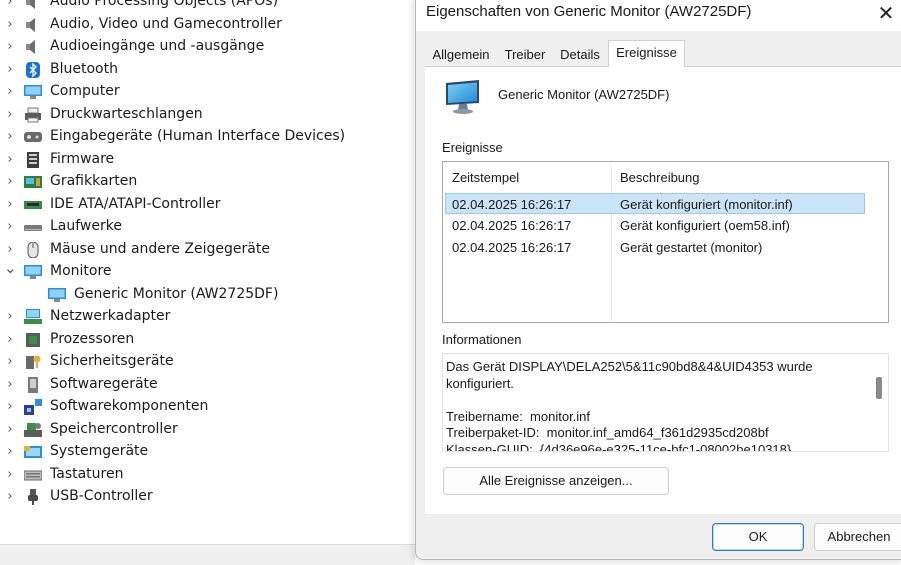 The image size is (901, 565). What do you see at coordinates (485, 177) in the screenshot?
I see `column-header-zeitstempel: Zeitstempel` at bounding box center [485, 177].